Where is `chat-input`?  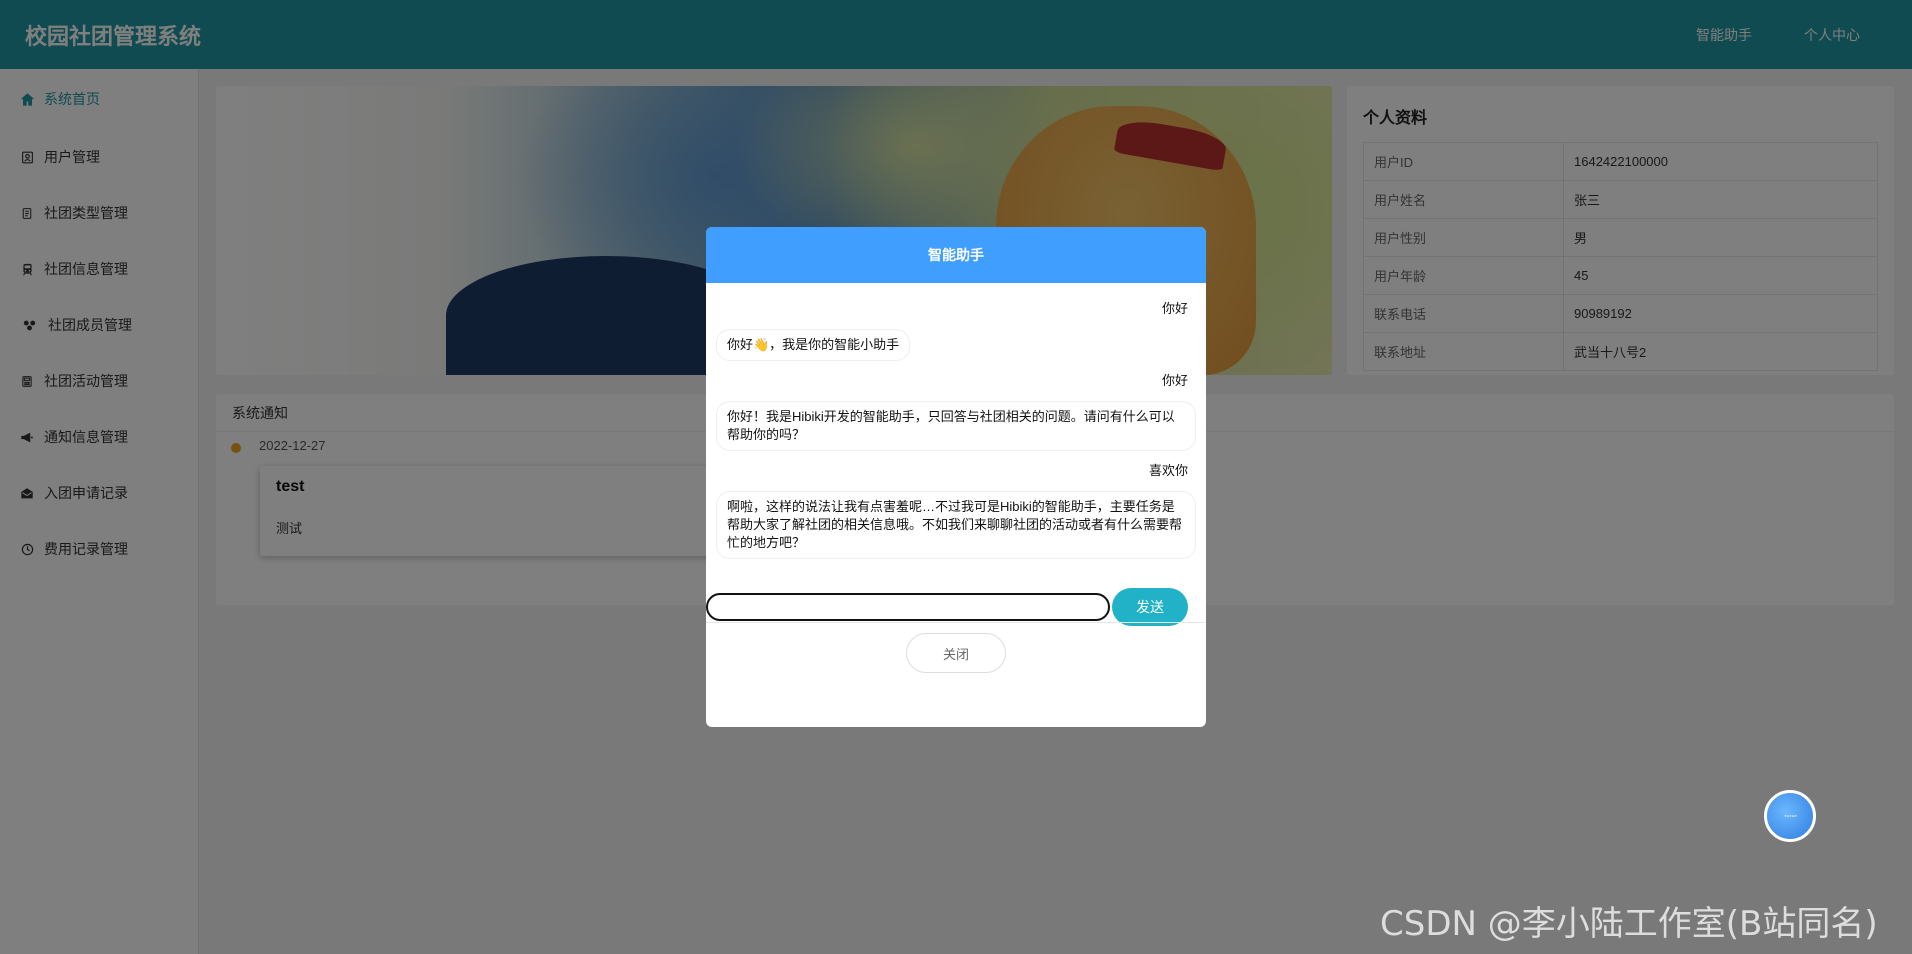 chat-input is located at coordinates (908, 607).